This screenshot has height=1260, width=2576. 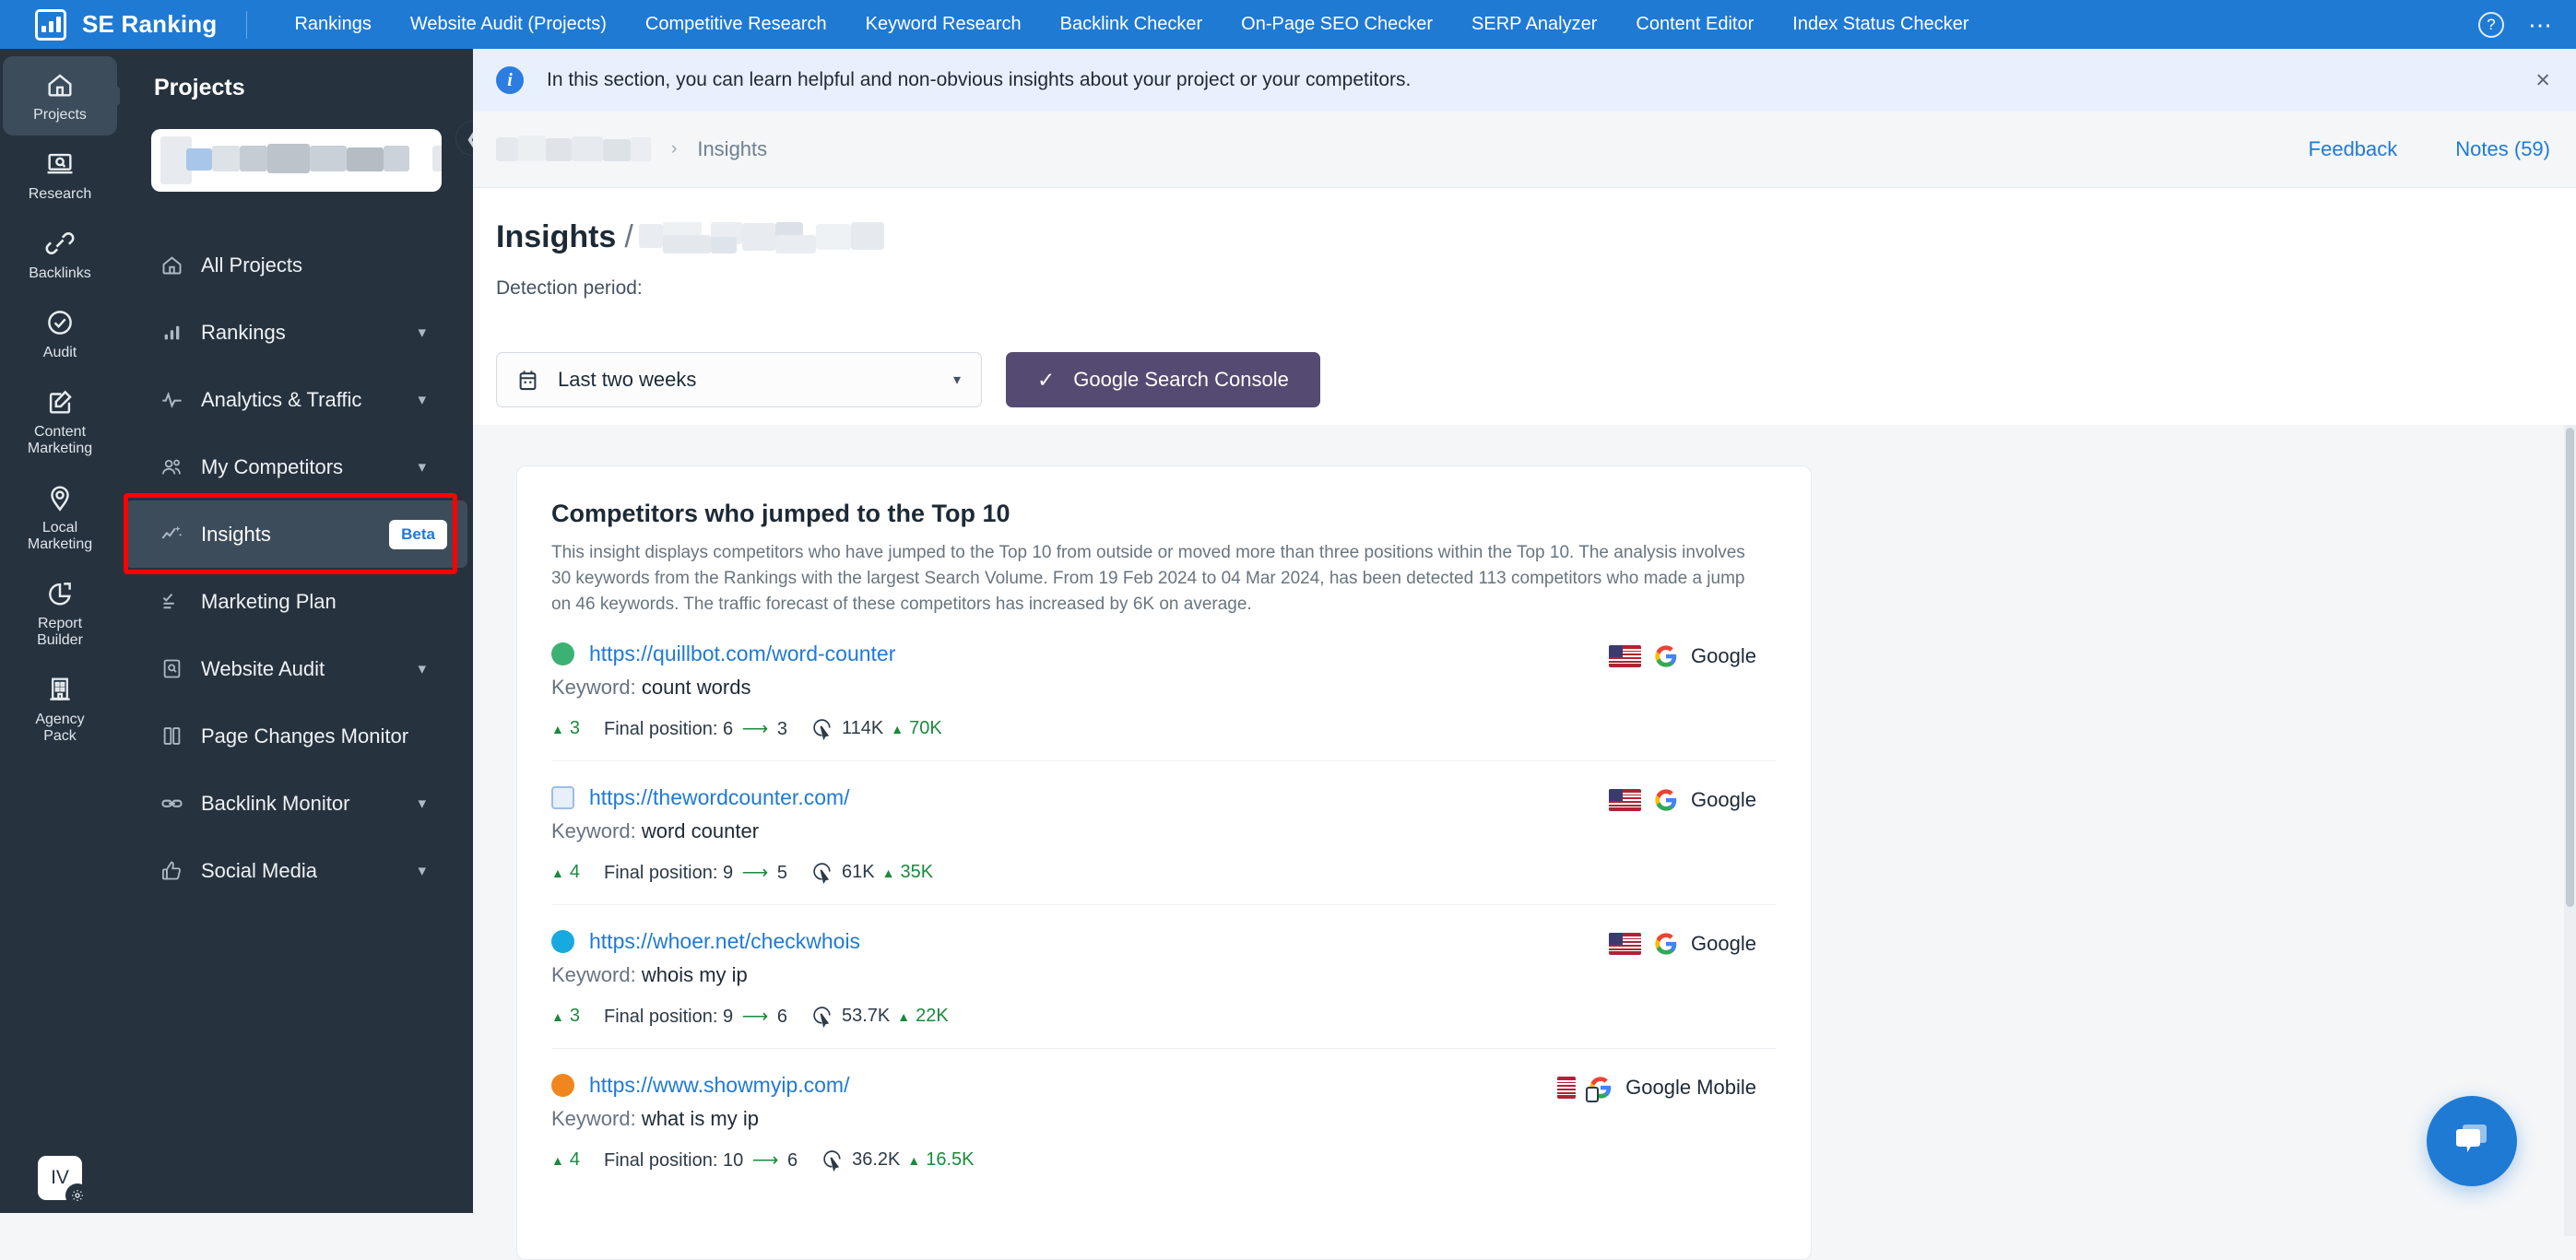 I want to click on cursor-click-icon, so click(x=822, y=729).